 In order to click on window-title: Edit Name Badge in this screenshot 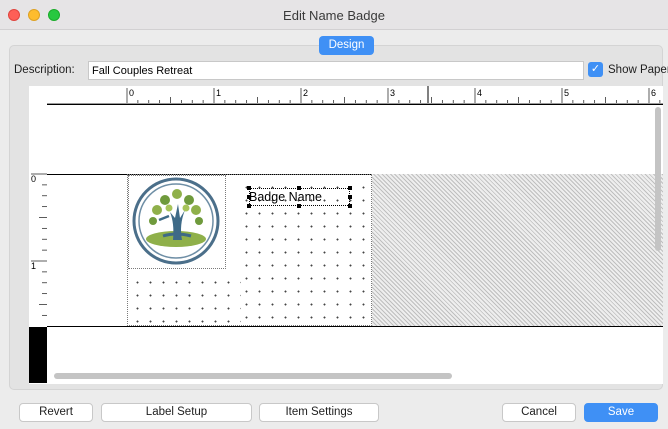, I will do `click(334, 15)`.